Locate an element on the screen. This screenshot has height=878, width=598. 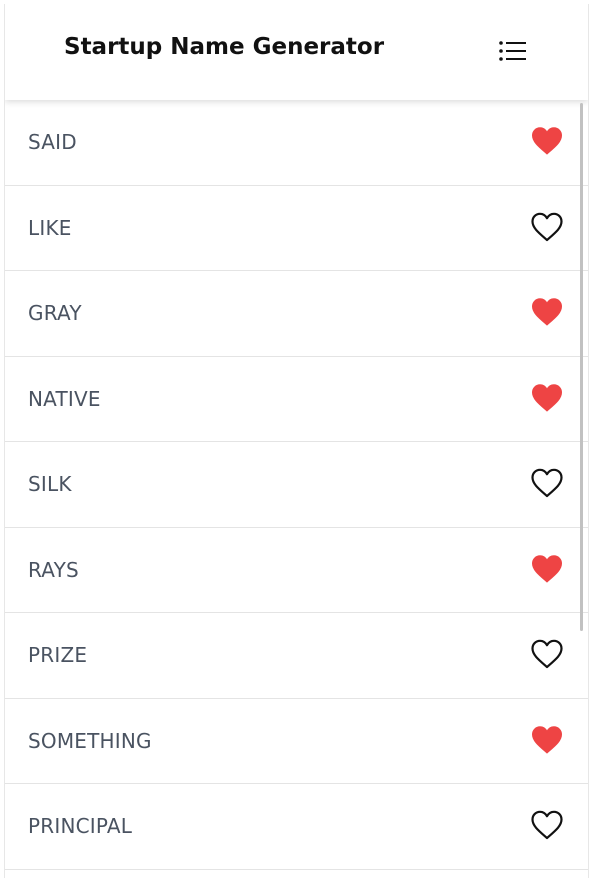
list-item: RAYS is located at coordinates (296, 570).